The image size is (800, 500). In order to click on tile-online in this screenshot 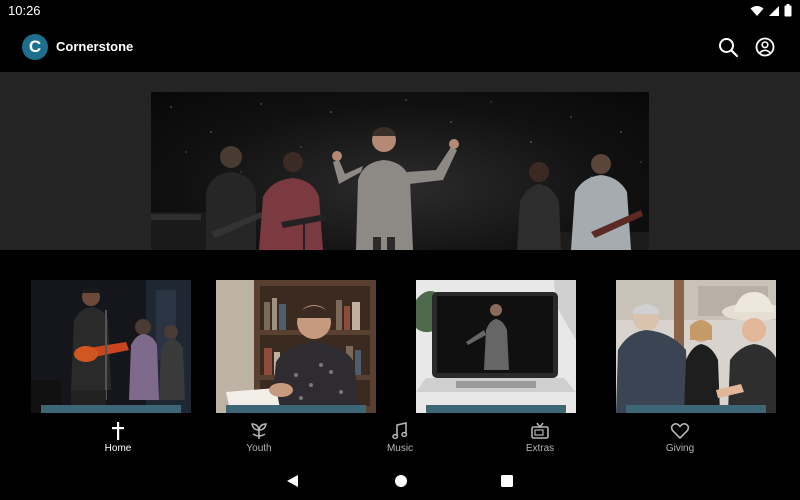, I will do `click(496, 346)`.